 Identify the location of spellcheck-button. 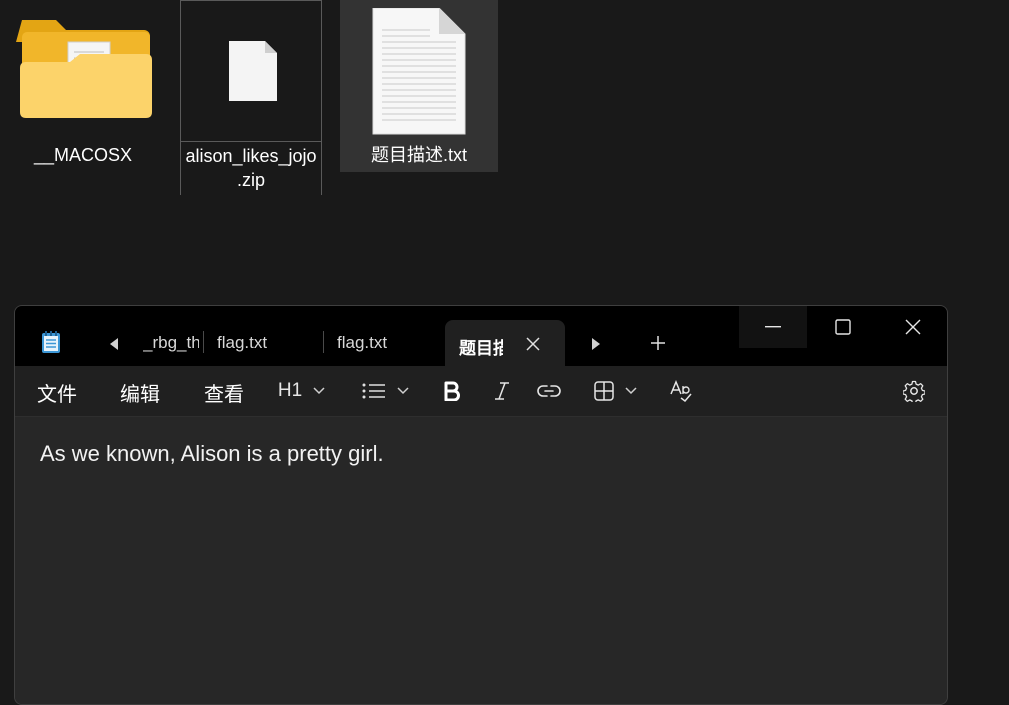
(681, 391).